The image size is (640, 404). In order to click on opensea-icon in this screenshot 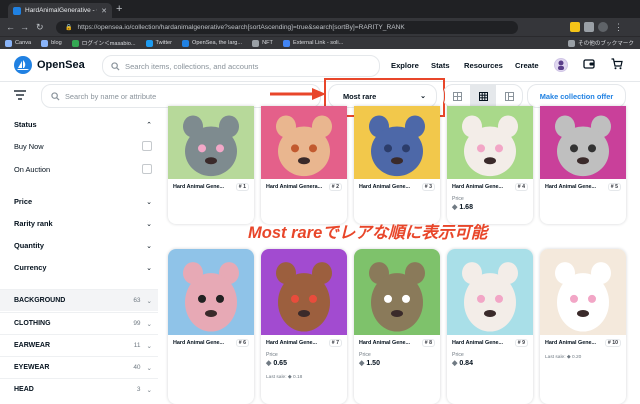, I will do `click(186, 43)`.